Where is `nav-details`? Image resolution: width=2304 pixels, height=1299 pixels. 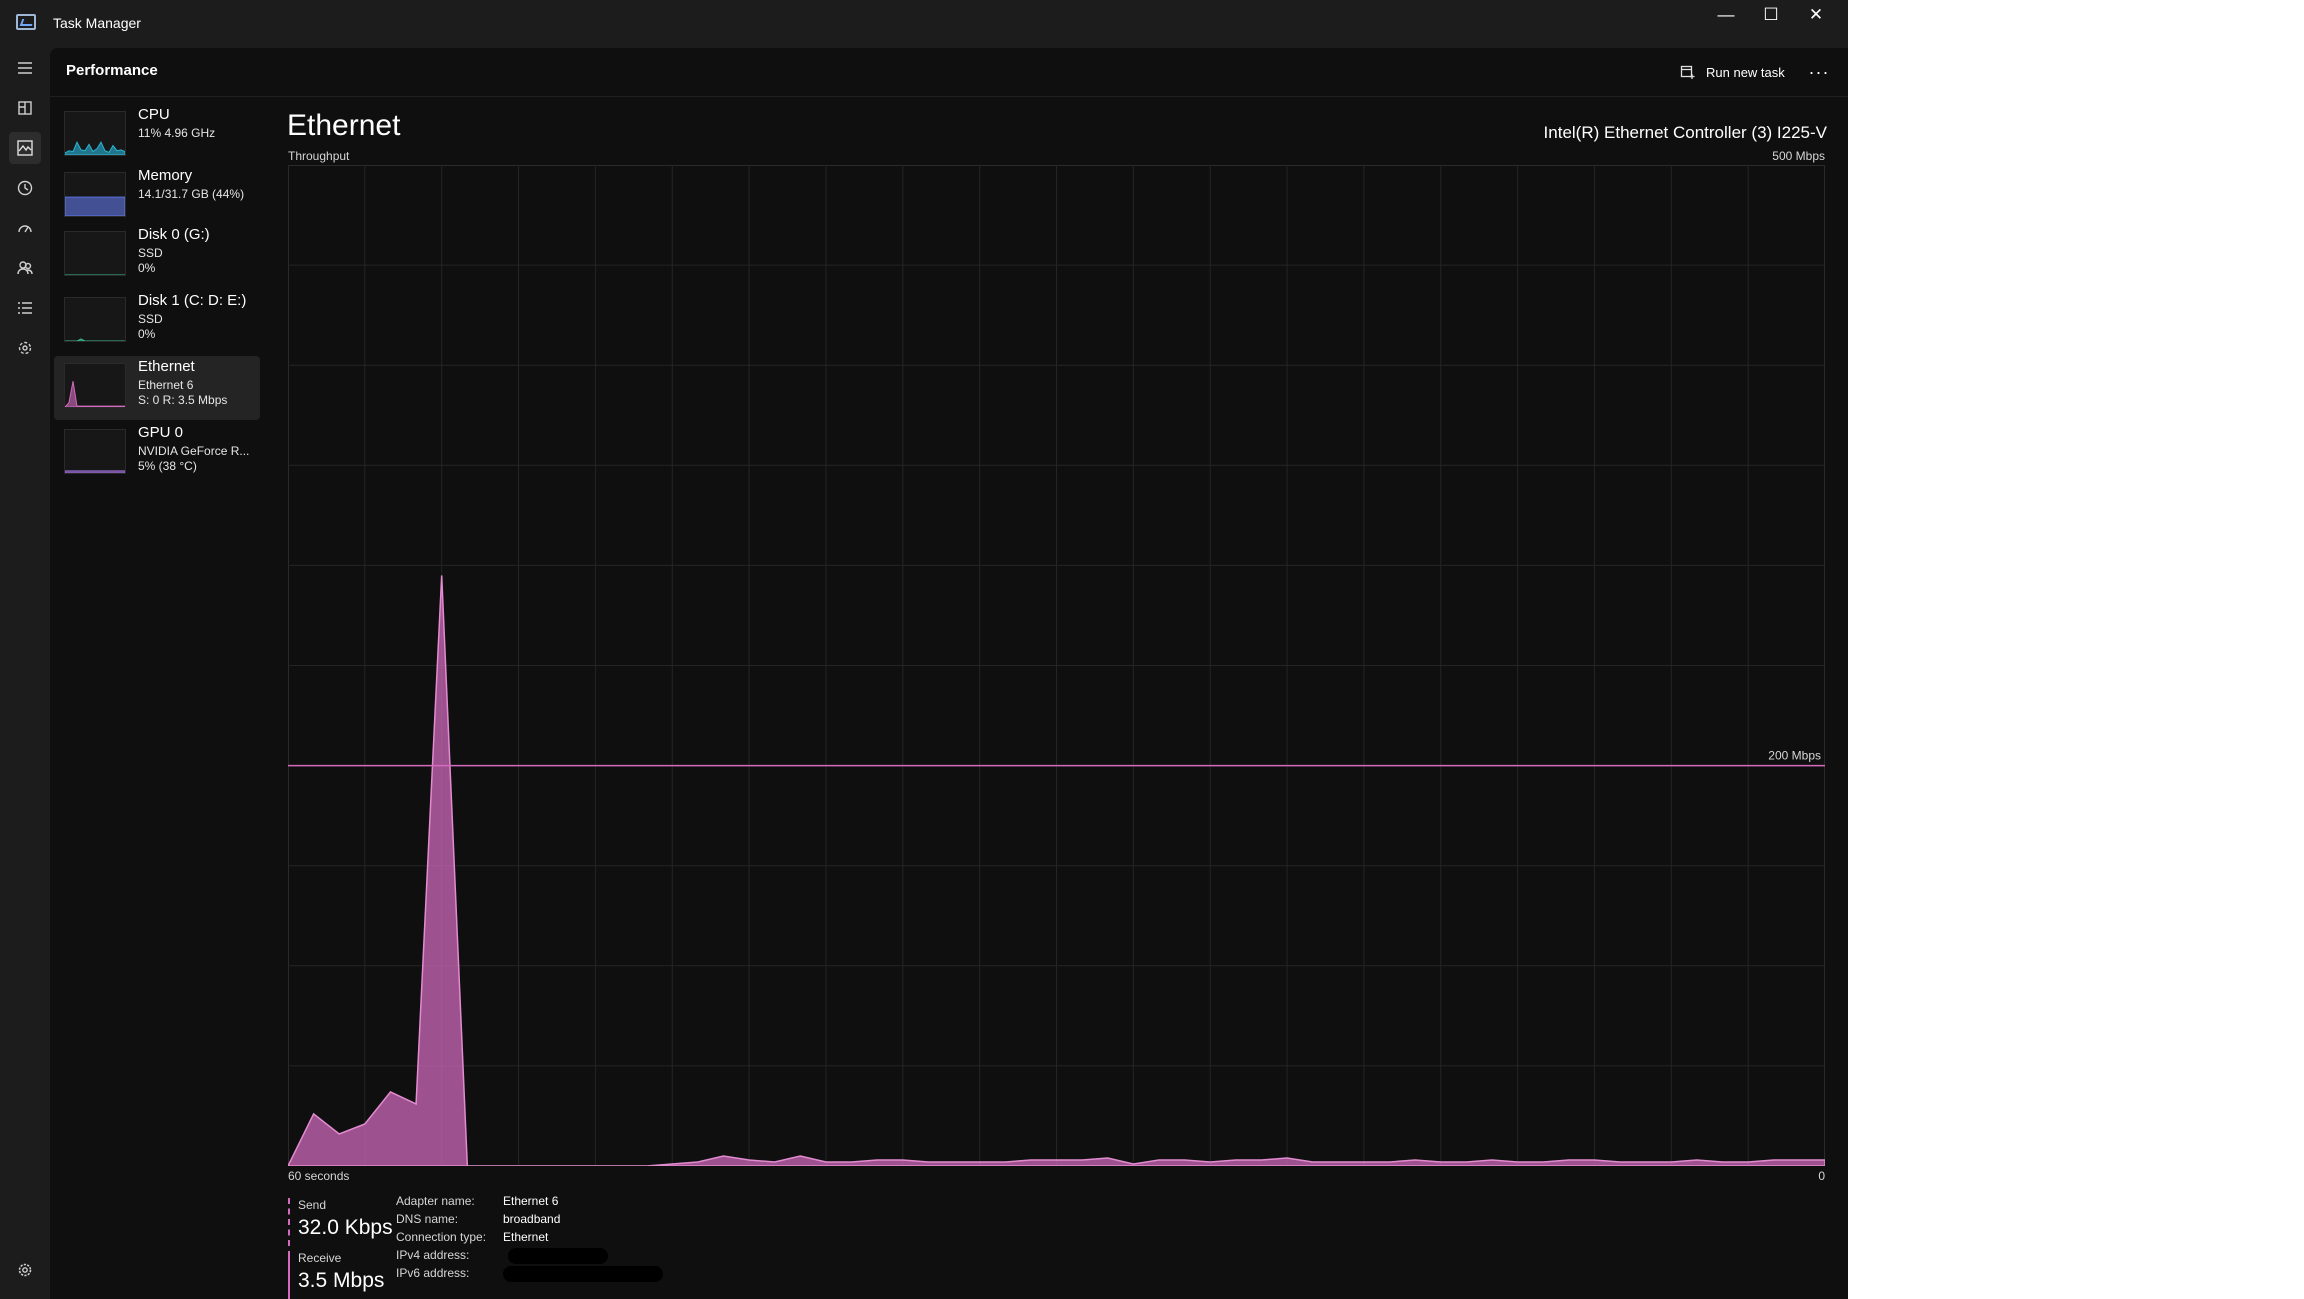 nav-details is located at coordinates (25, 308).